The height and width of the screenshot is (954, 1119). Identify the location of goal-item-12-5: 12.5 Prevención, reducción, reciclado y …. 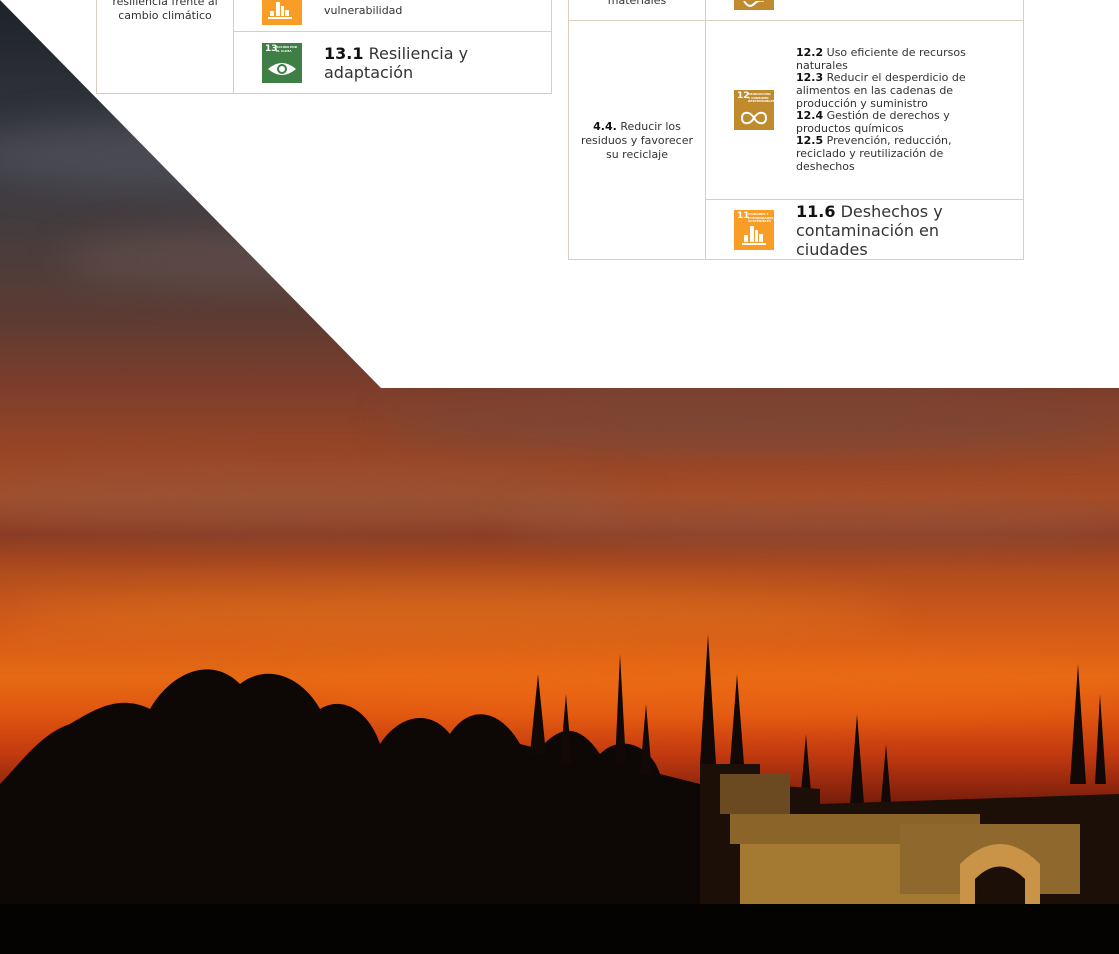
(874, 153).